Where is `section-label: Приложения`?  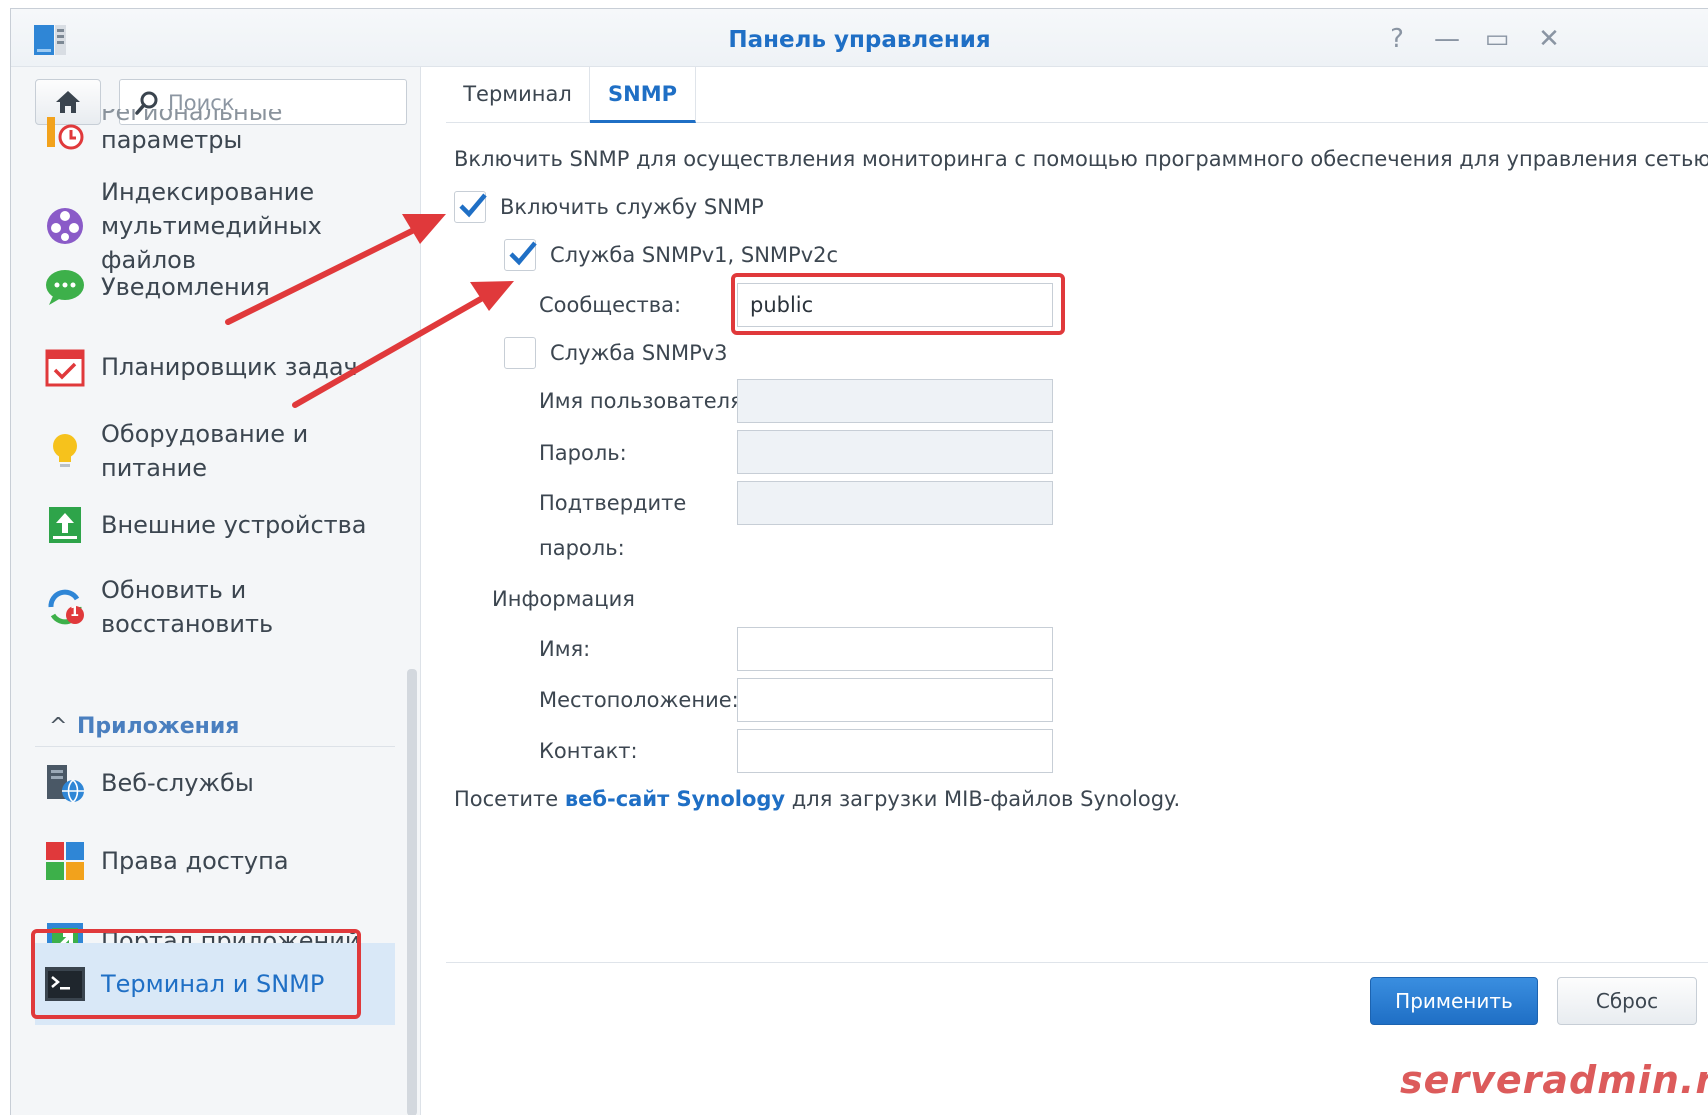 section-label: Приложения is located at coordinates (158, 726).